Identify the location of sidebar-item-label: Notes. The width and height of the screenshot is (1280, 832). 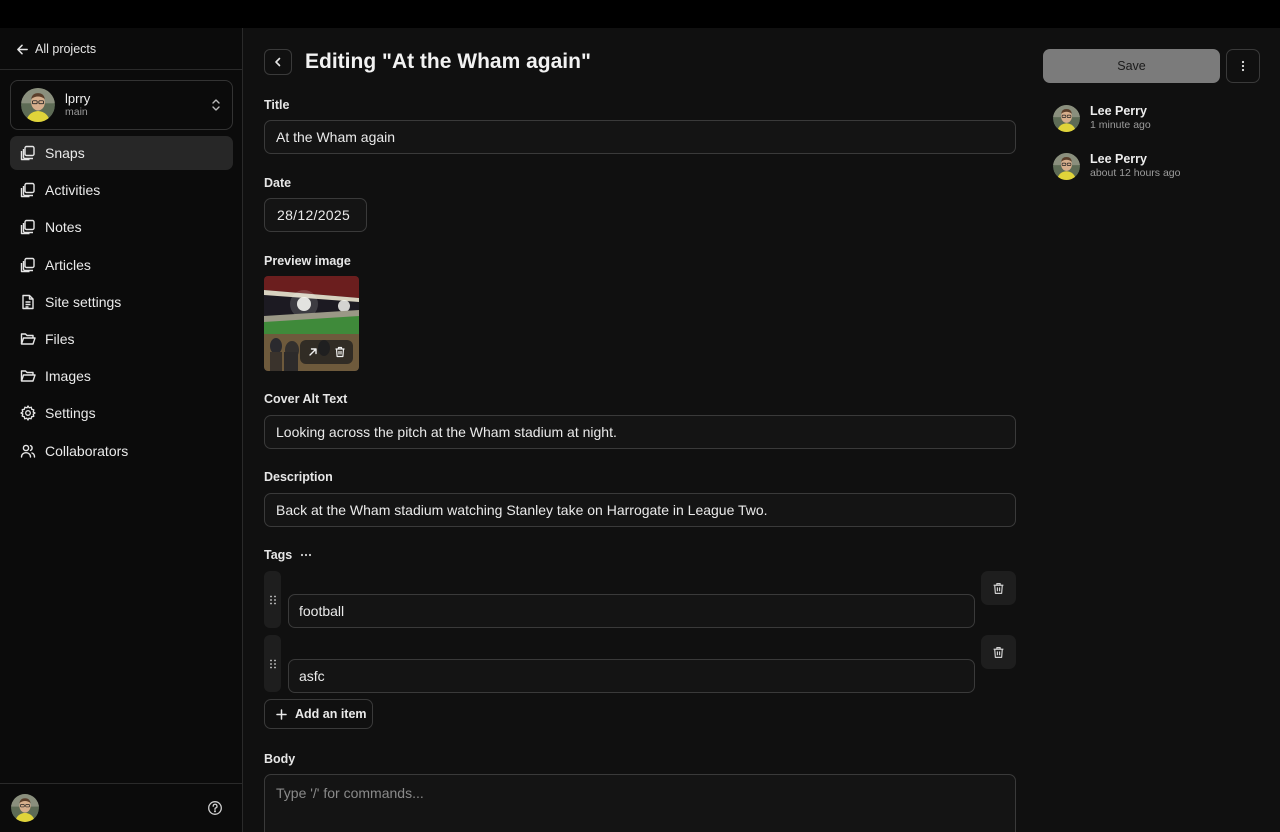
(63, 227).